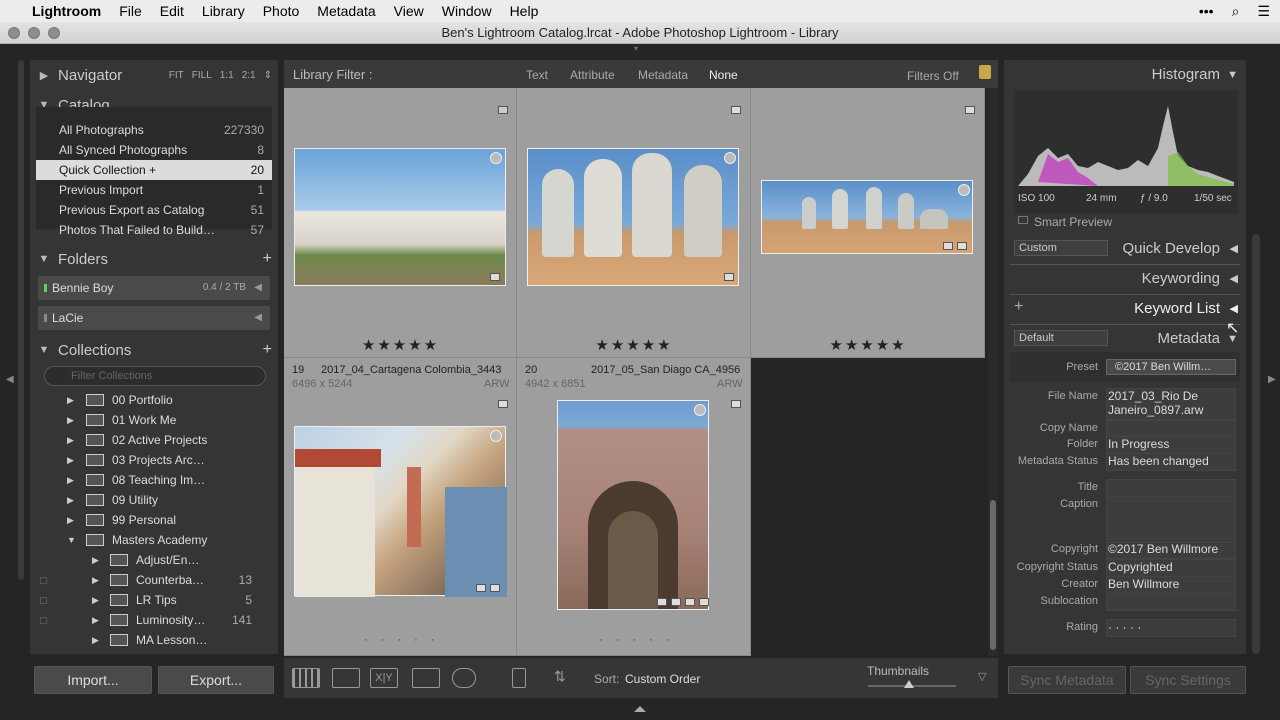 Image resolution: width=1280 pixels, height=720 pixels. I want to click on minimize-window-button, so click(34, 33).